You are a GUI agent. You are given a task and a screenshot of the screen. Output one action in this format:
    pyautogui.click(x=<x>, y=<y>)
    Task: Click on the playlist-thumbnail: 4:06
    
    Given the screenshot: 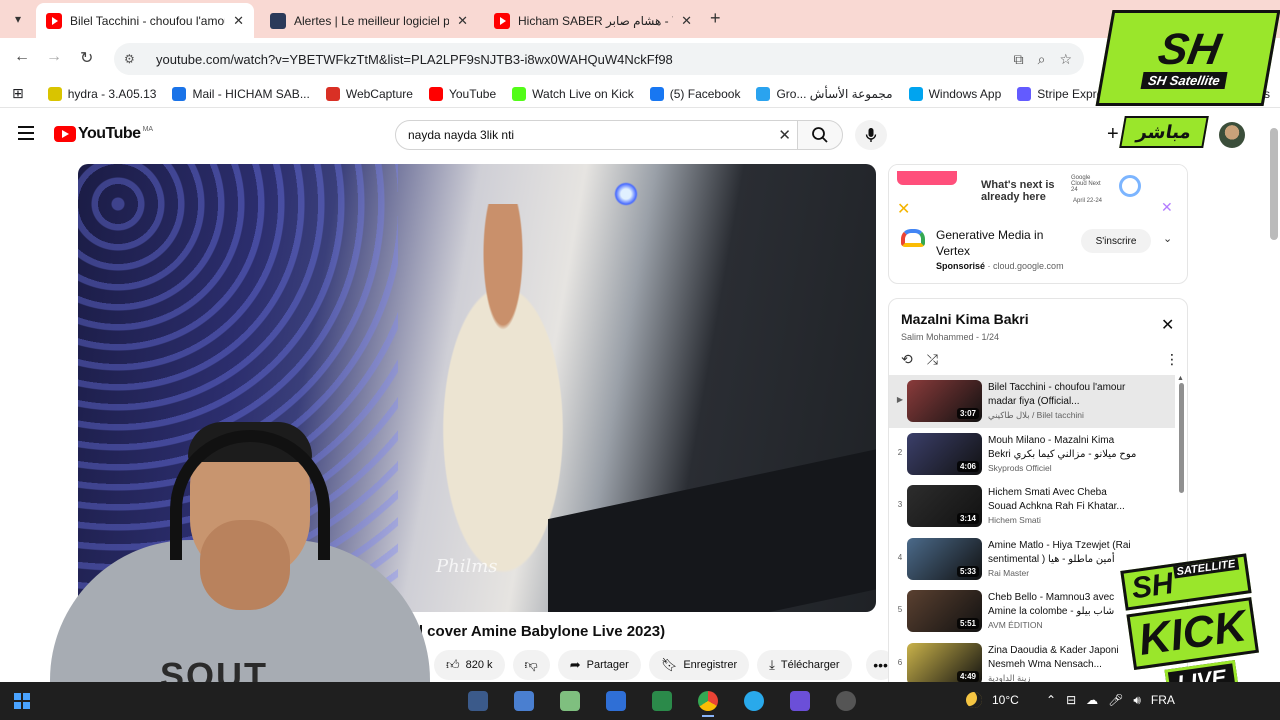 What is the action you would take?
    pyautogui.click(x=944, y=453)
    